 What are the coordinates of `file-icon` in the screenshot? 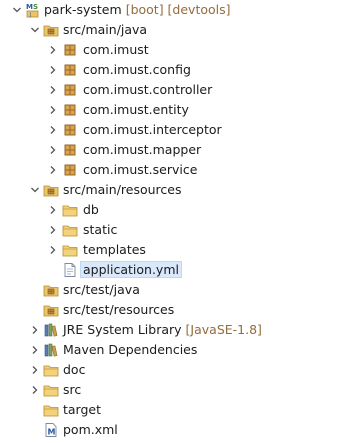 It's located at (70, 270).